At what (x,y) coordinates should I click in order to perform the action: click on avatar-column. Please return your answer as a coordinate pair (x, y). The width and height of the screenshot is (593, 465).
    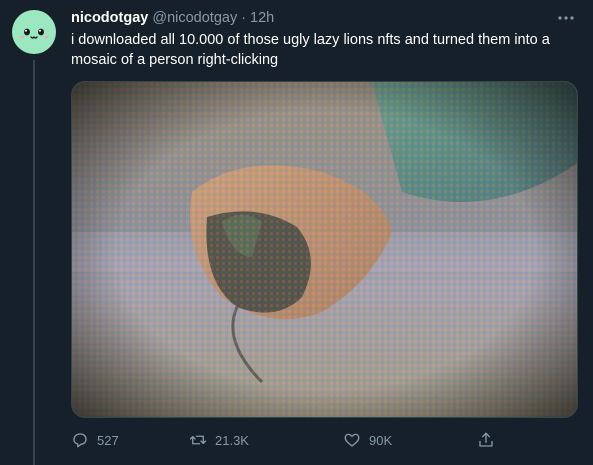
    Looking at the image, I should click on (34, 237).